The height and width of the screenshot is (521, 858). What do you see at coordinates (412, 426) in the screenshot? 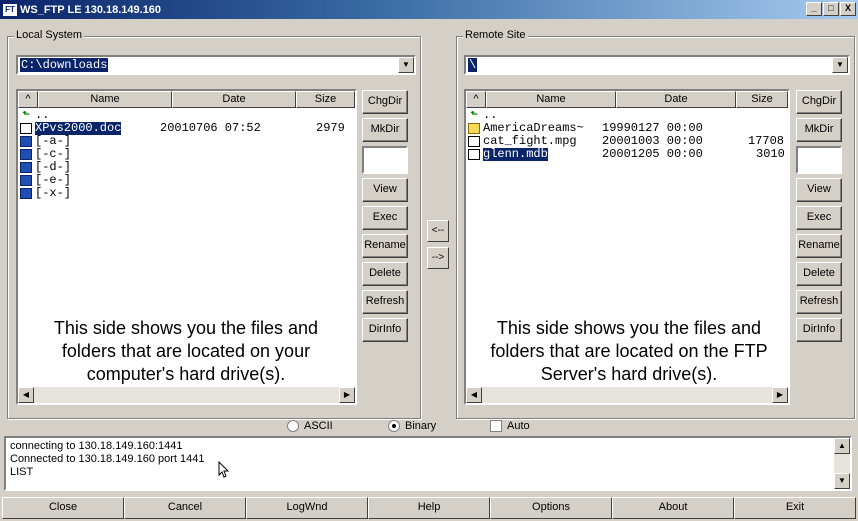
I see `binary-radio: Binary` at bounding box center [412, 426].